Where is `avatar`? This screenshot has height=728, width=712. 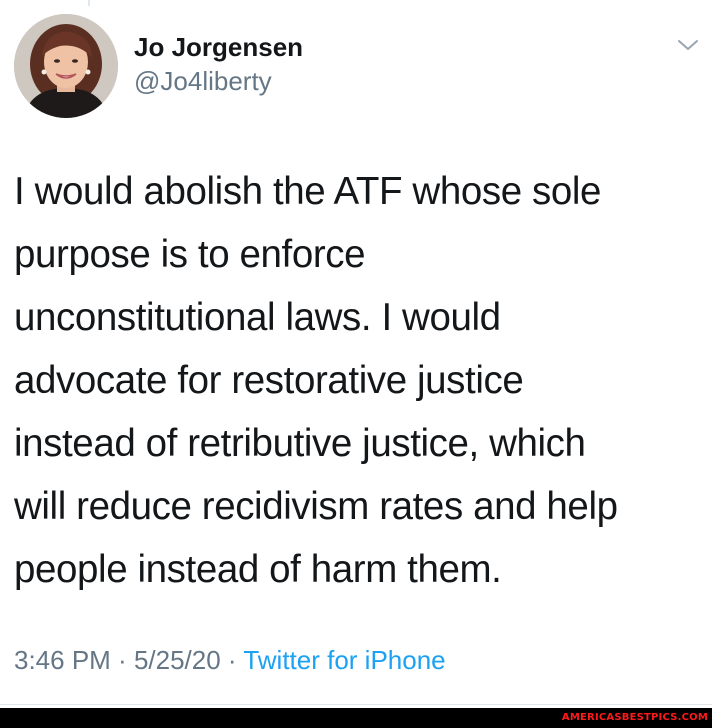 avatar is located at coordinates (66, 66).